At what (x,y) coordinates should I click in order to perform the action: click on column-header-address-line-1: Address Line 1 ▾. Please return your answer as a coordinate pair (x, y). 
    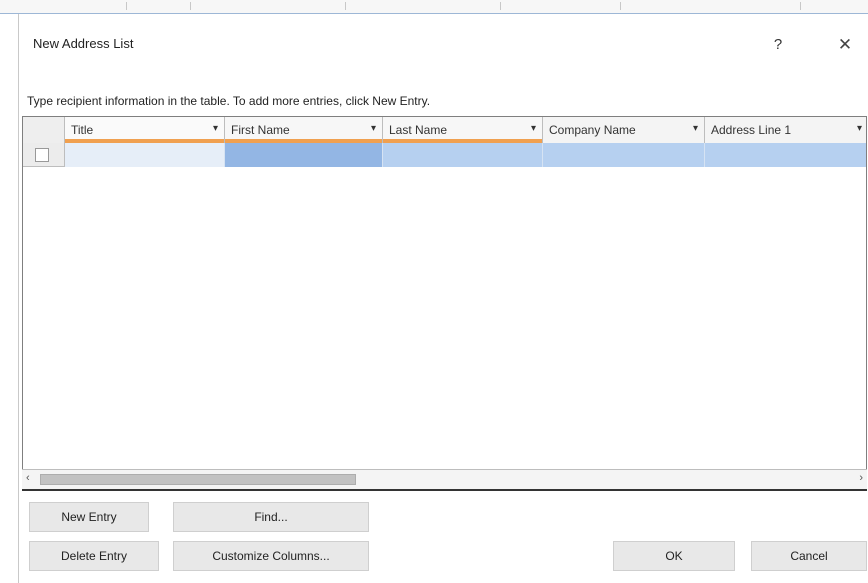
    Looking at the image, I should click on (785, 130).